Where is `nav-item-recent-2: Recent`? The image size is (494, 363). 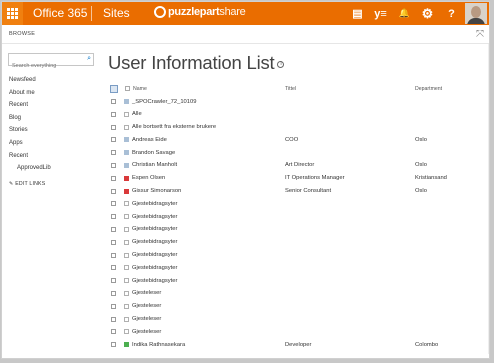
nav-item-recent-2: Recent is located at coordinates (30, 156).